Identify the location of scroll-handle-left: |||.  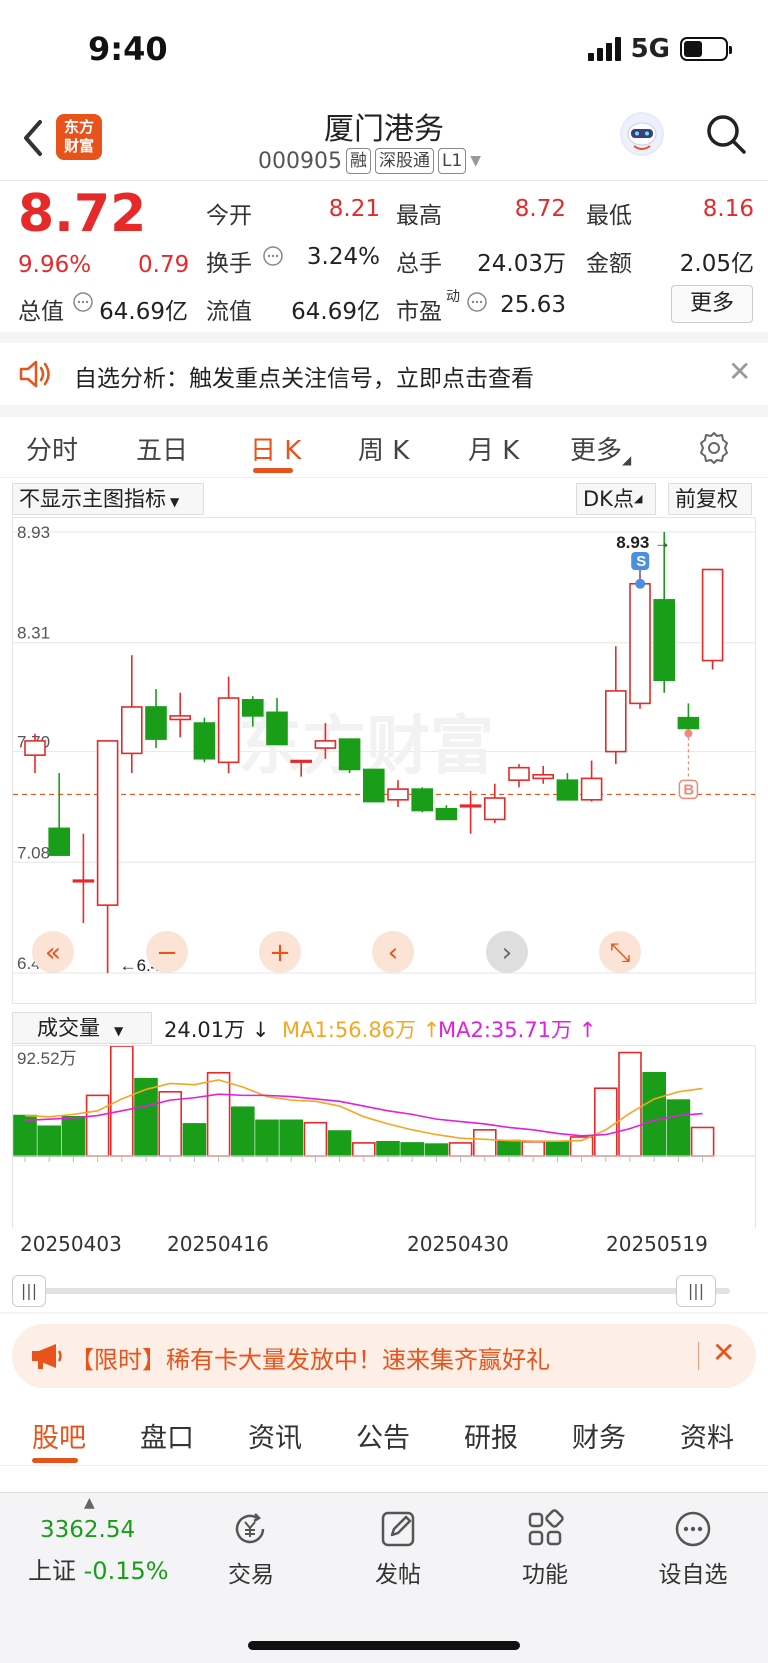
(29, 1291).